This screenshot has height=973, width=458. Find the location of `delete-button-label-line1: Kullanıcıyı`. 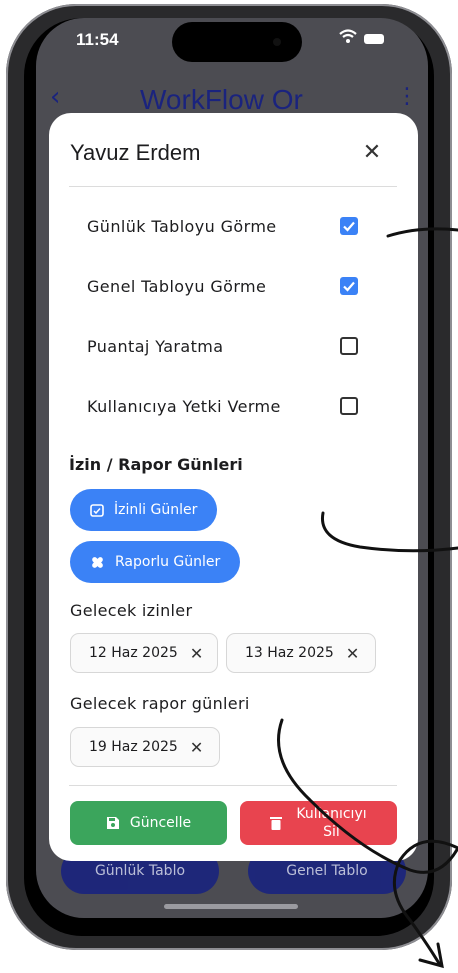

delete-button-label-line1: Kullanıcıyı is located at coordinates (331, 814).